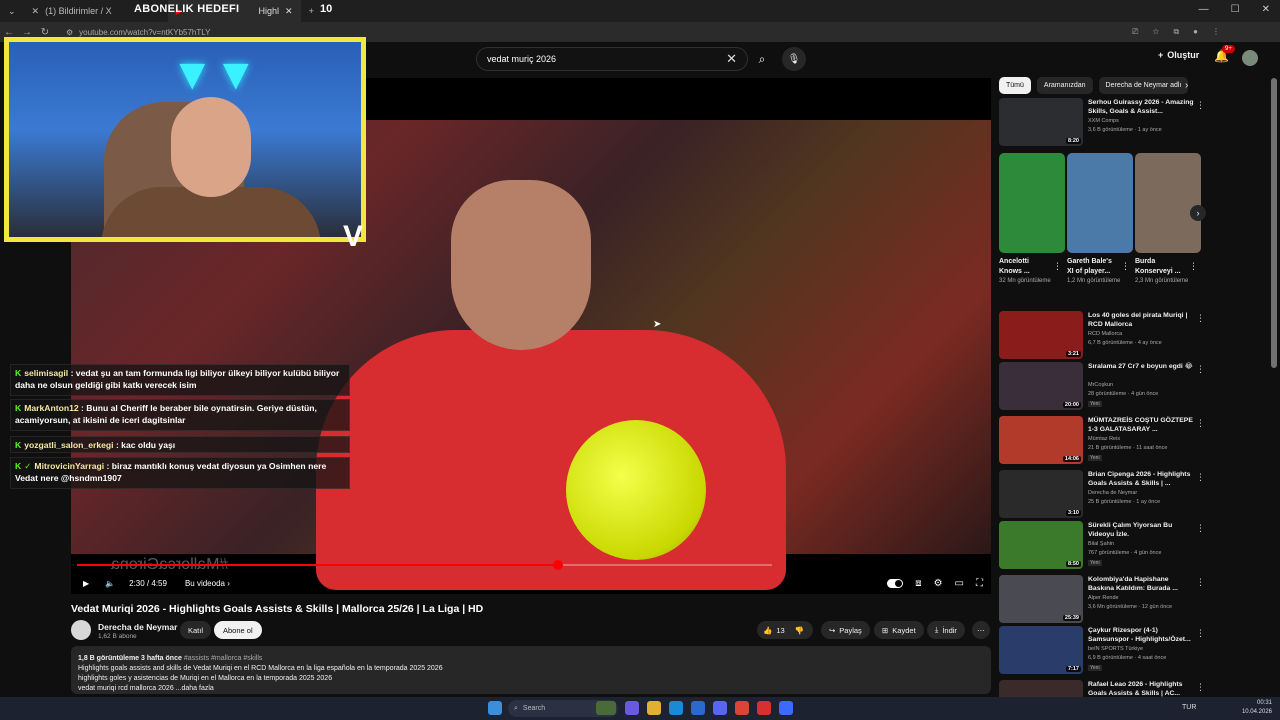 This screenshot has height=720, width=1280. What do you see at coordinates (9, 32) in the screenshot?
I see `back-icon: ←` at bounding box center [9, 32].